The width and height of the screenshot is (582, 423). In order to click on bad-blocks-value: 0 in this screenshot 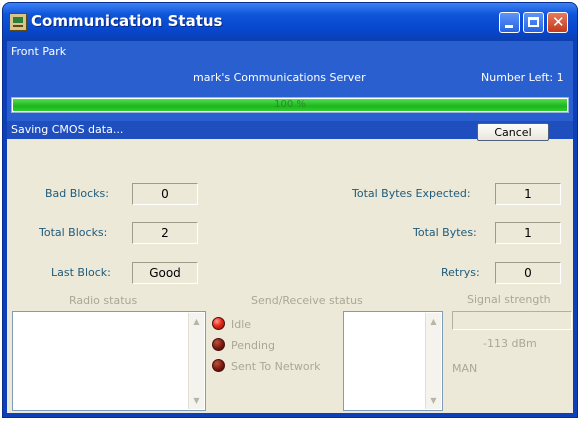, I will do `click(165, 194)`.